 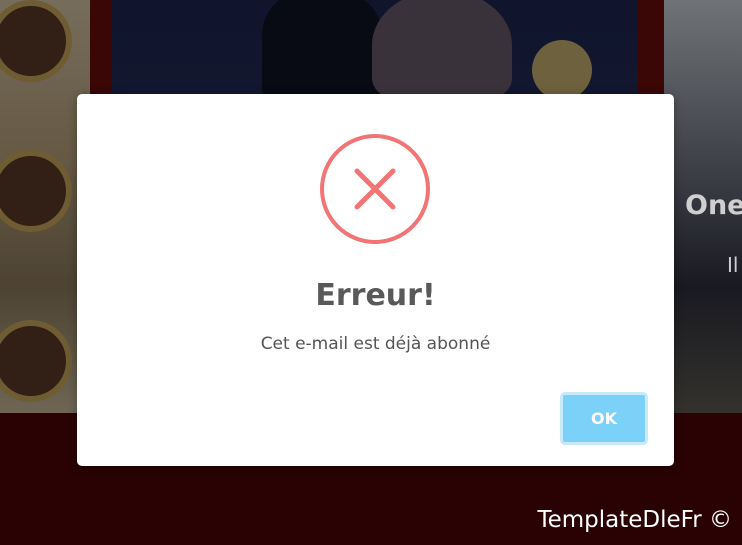 What do you see at coordinates (604, 418) in the screenshot?
I see `ok-button: OK` at bounding box center [604, 418].